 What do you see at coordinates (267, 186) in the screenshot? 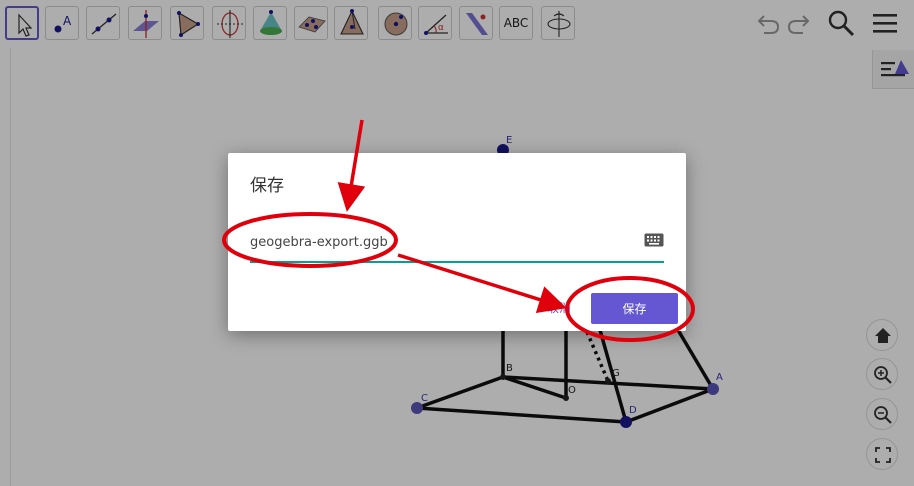
I see `dialog-title: 保存` at bounding box center [267, 186].